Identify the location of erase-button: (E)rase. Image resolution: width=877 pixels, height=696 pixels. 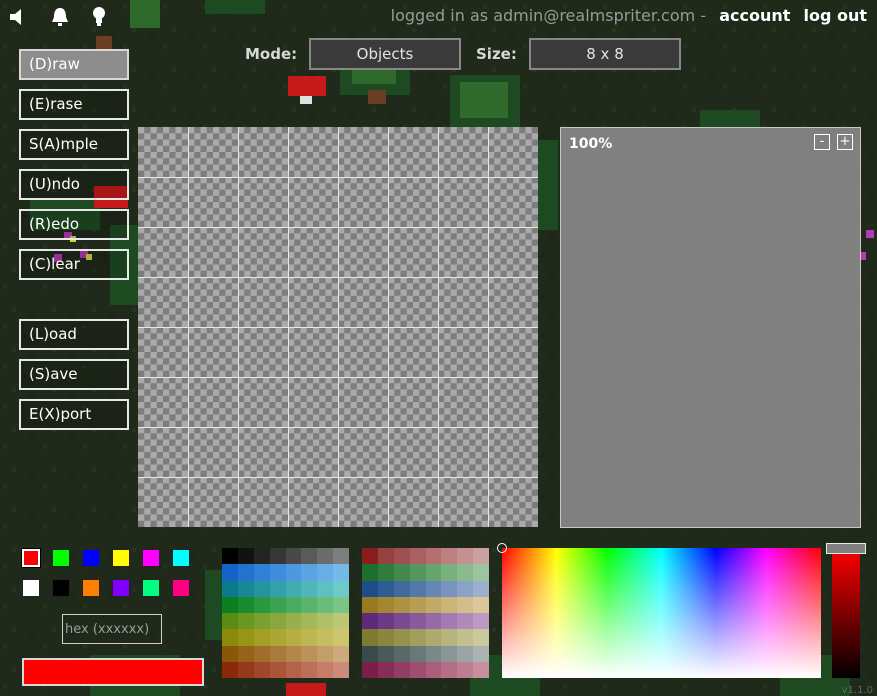
(74, 104).